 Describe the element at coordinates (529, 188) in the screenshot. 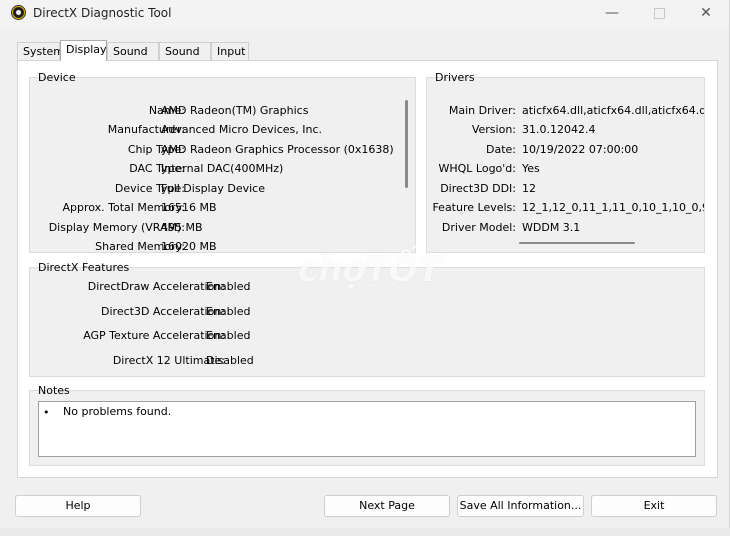

I see `driver-value: 12` at that location.